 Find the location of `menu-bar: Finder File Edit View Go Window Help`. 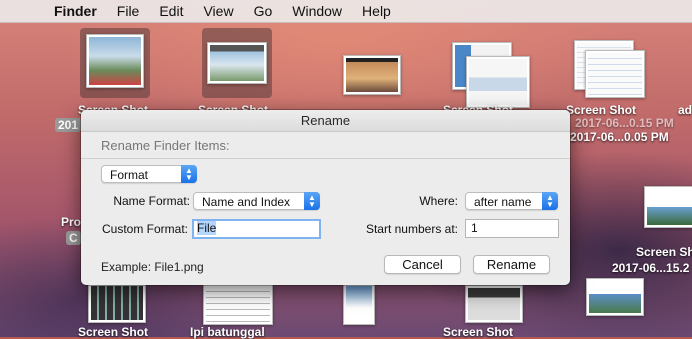

menu-bar: Finder File Edit View Go Window Help is located at coordinates (346, 11).